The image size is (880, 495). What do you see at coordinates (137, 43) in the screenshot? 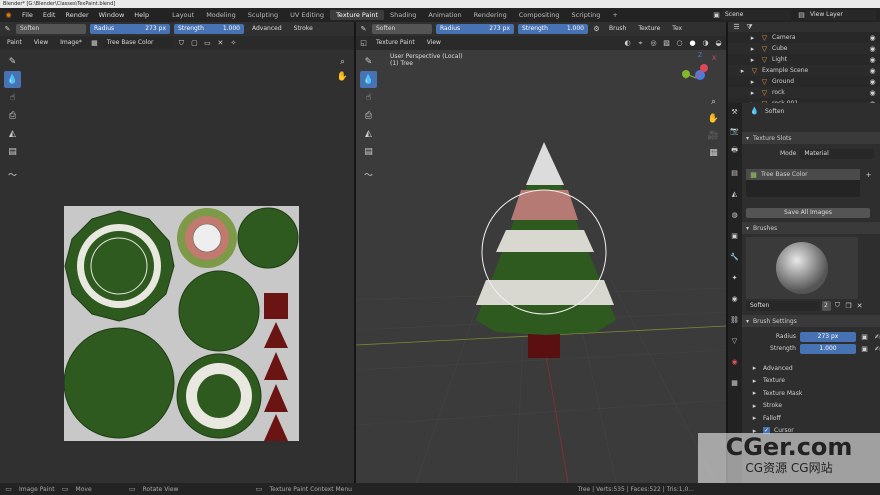
I see `image-name-field: Tree Base Color` at bounding box center [137, 43].